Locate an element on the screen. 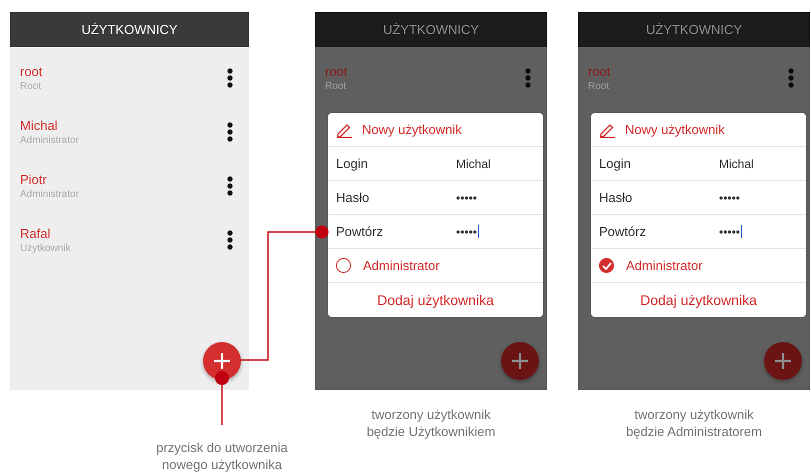 Image resolution: width=811 pixels, height=473 pixels. user-name: Michal is located at coordinates (49, 125).